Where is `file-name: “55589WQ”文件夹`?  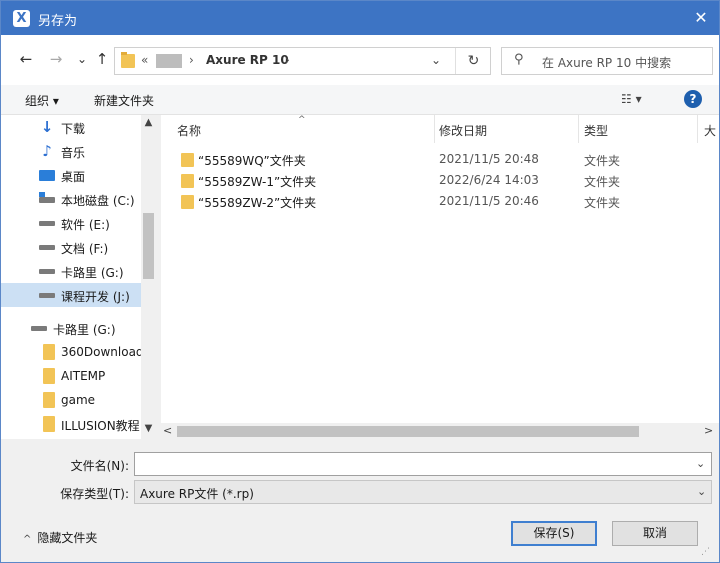 file-name: “55589WQ”文件夹 is located at coordinates (252, 161).